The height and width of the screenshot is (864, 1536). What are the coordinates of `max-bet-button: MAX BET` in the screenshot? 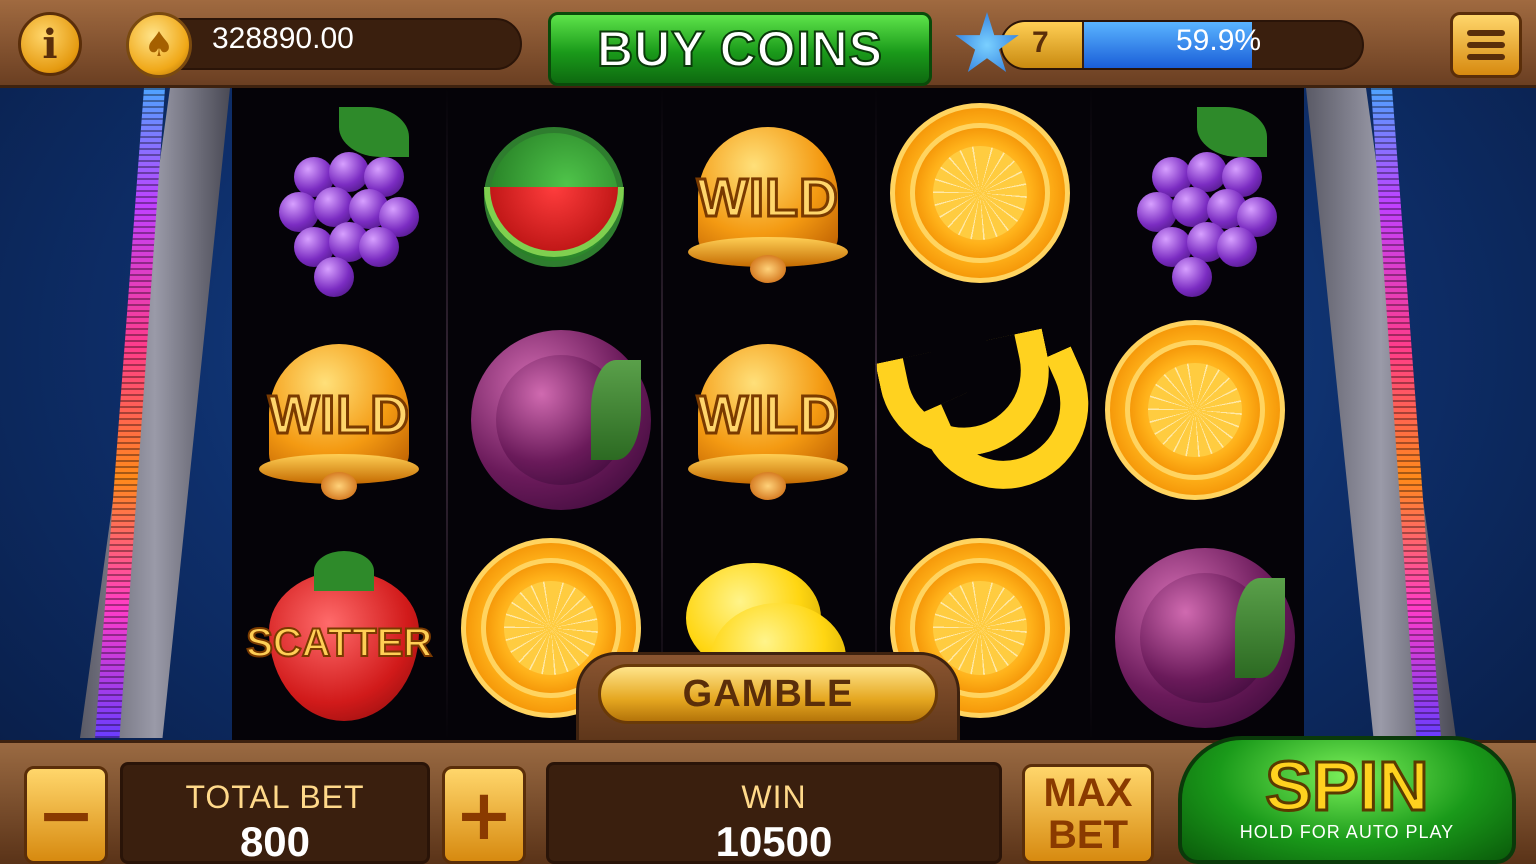 It's located at (1088, 814).